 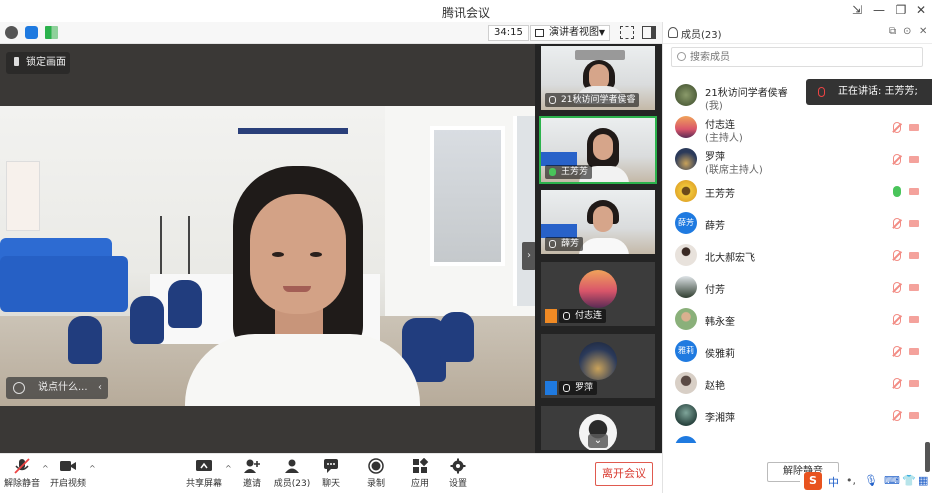 What do you see at coordinates (794, 416) in the screenshot?
I see `member-row: 李湘萍` at bounding box center [794, 416].